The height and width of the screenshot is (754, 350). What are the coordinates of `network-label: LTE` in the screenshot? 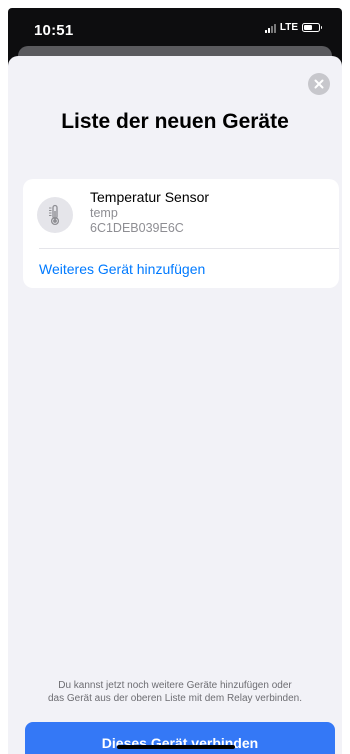 It's located at (288, 27).